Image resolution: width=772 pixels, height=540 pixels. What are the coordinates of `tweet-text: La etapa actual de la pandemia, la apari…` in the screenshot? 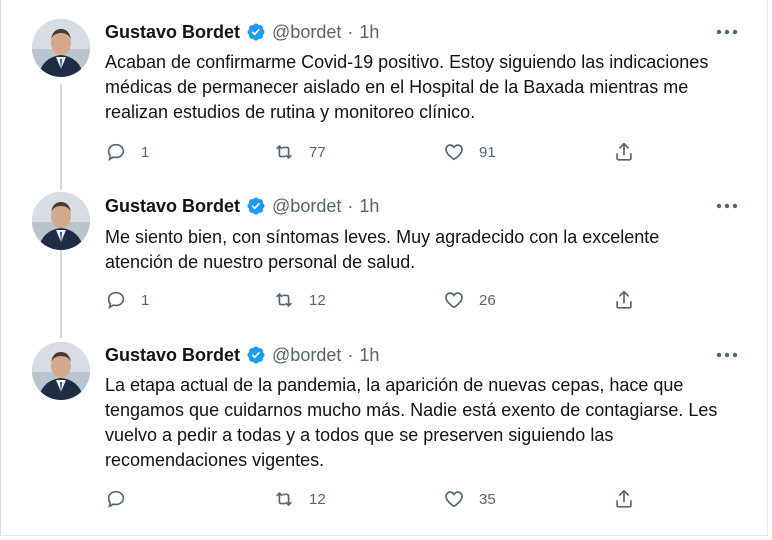 It's located at (411, 422).